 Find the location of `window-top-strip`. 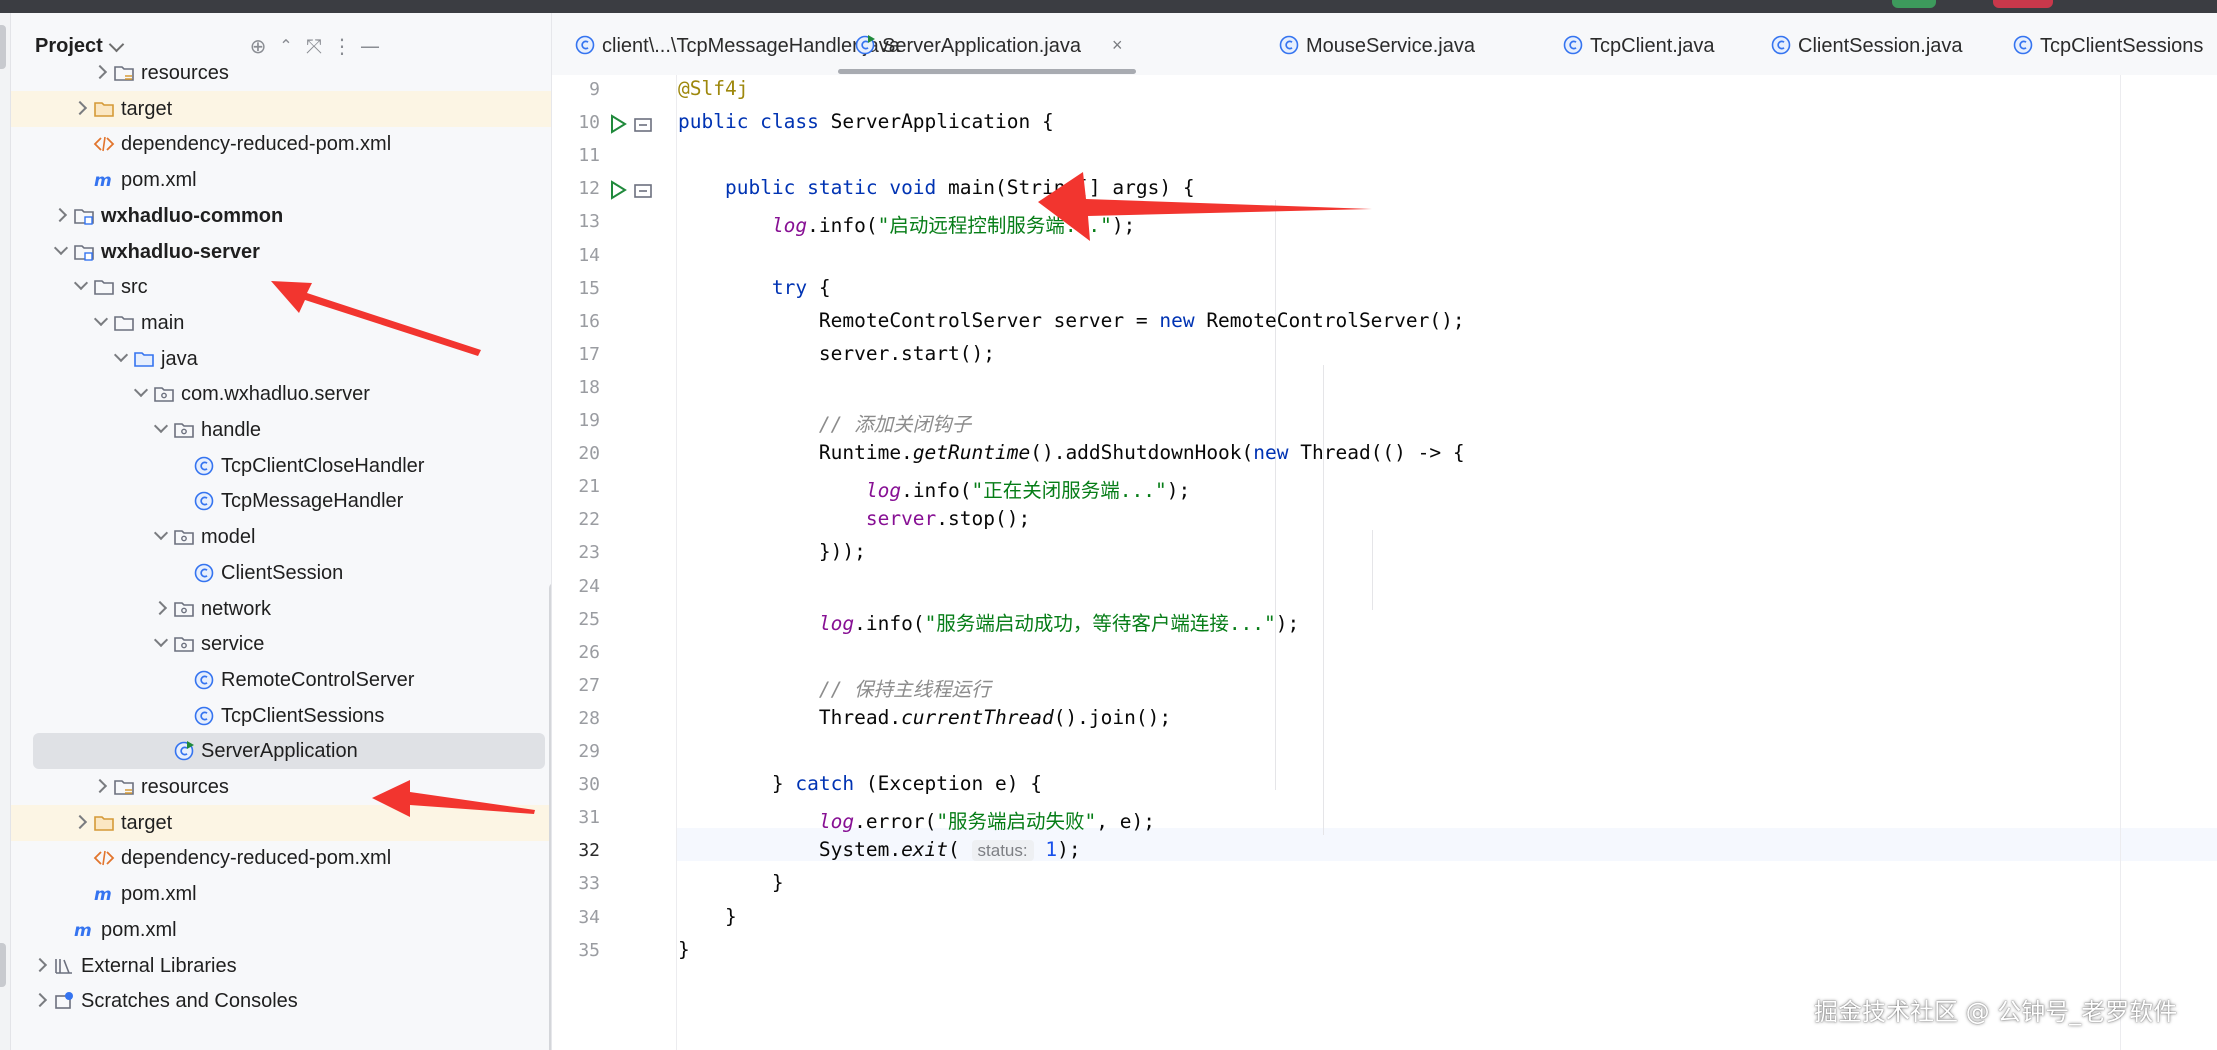

window-top-strip is located at coordinates (1108, 6).